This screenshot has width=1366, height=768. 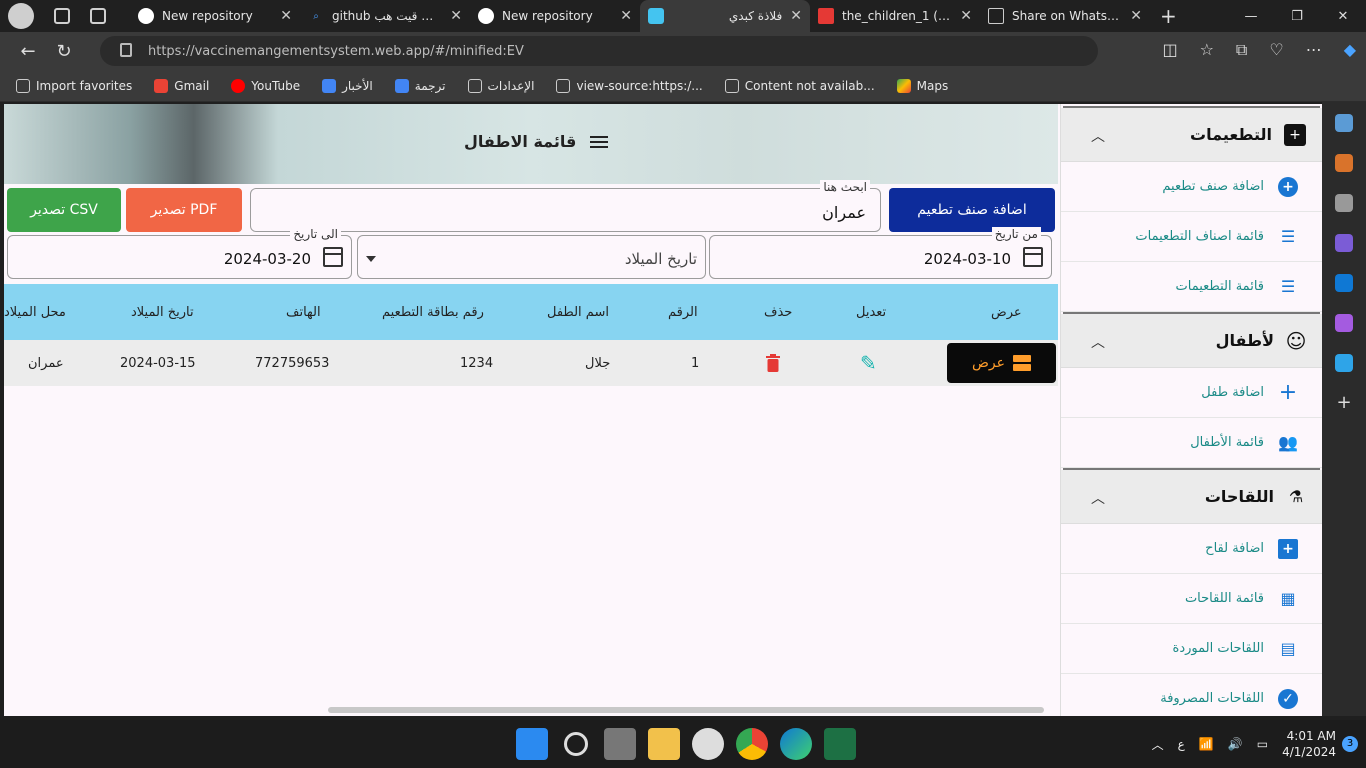 I want to click on workspaces-icon, so click(x=62, y=16).